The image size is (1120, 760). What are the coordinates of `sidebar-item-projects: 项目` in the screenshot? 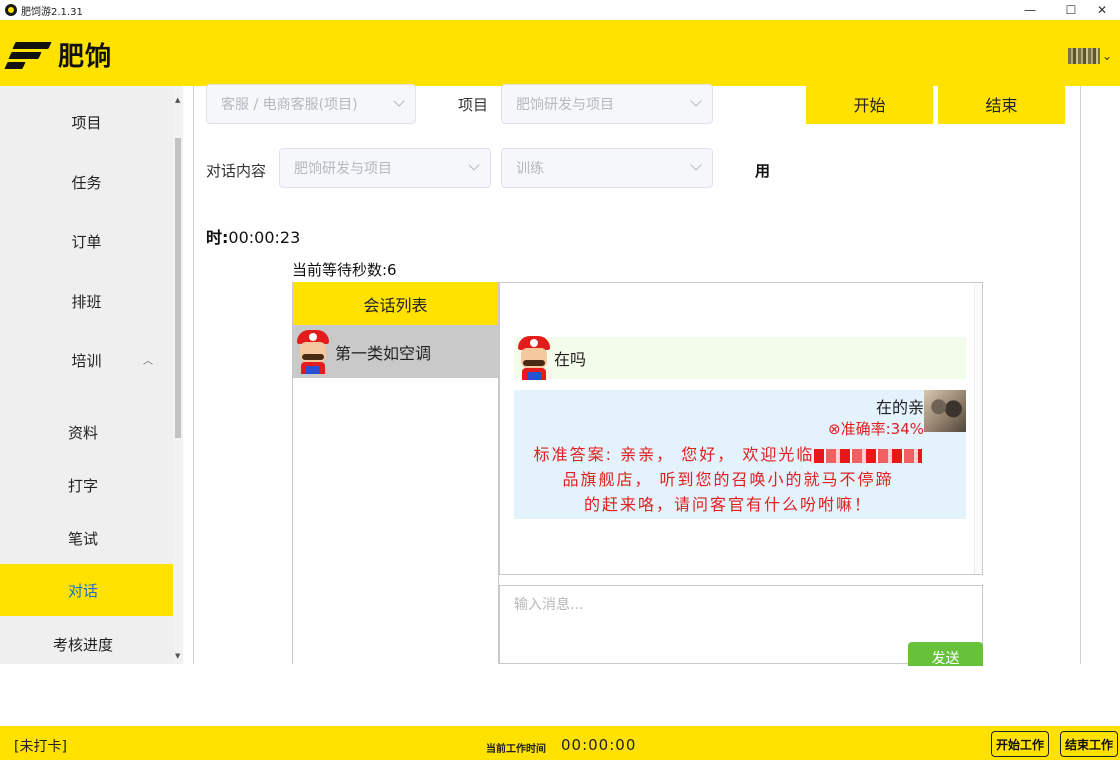 It's located at (86, 122).